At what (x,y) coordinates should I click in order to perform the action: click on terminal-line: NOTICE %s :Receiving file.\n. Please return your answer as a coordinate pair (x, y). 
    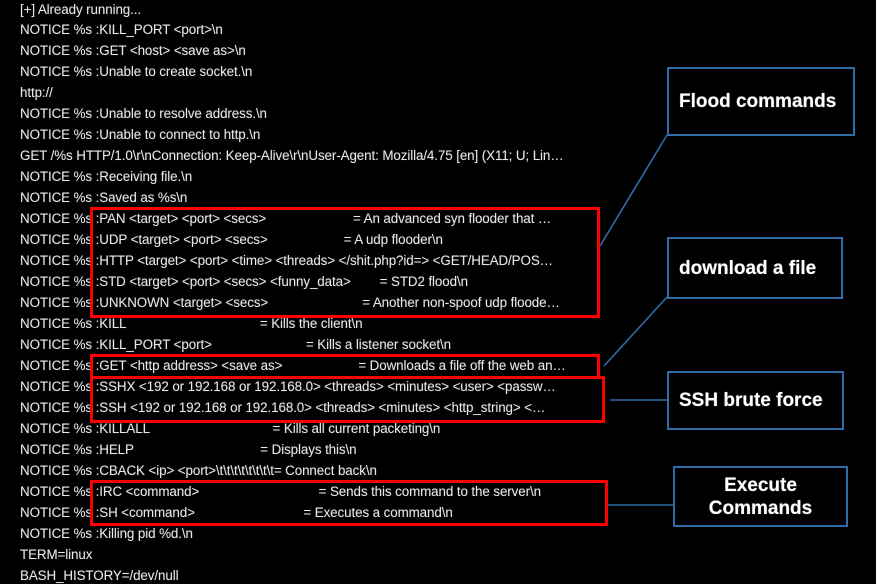
    Looking at the image, I should click on (106, 176).